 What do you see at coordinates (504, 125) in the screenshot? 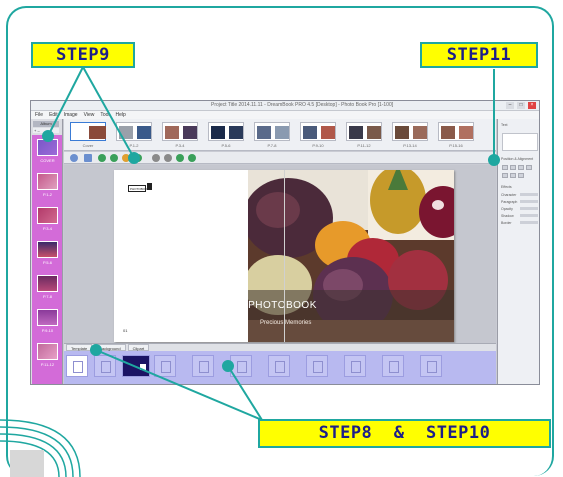
I see `panel-header: Text` at bounding box center [504, 125].